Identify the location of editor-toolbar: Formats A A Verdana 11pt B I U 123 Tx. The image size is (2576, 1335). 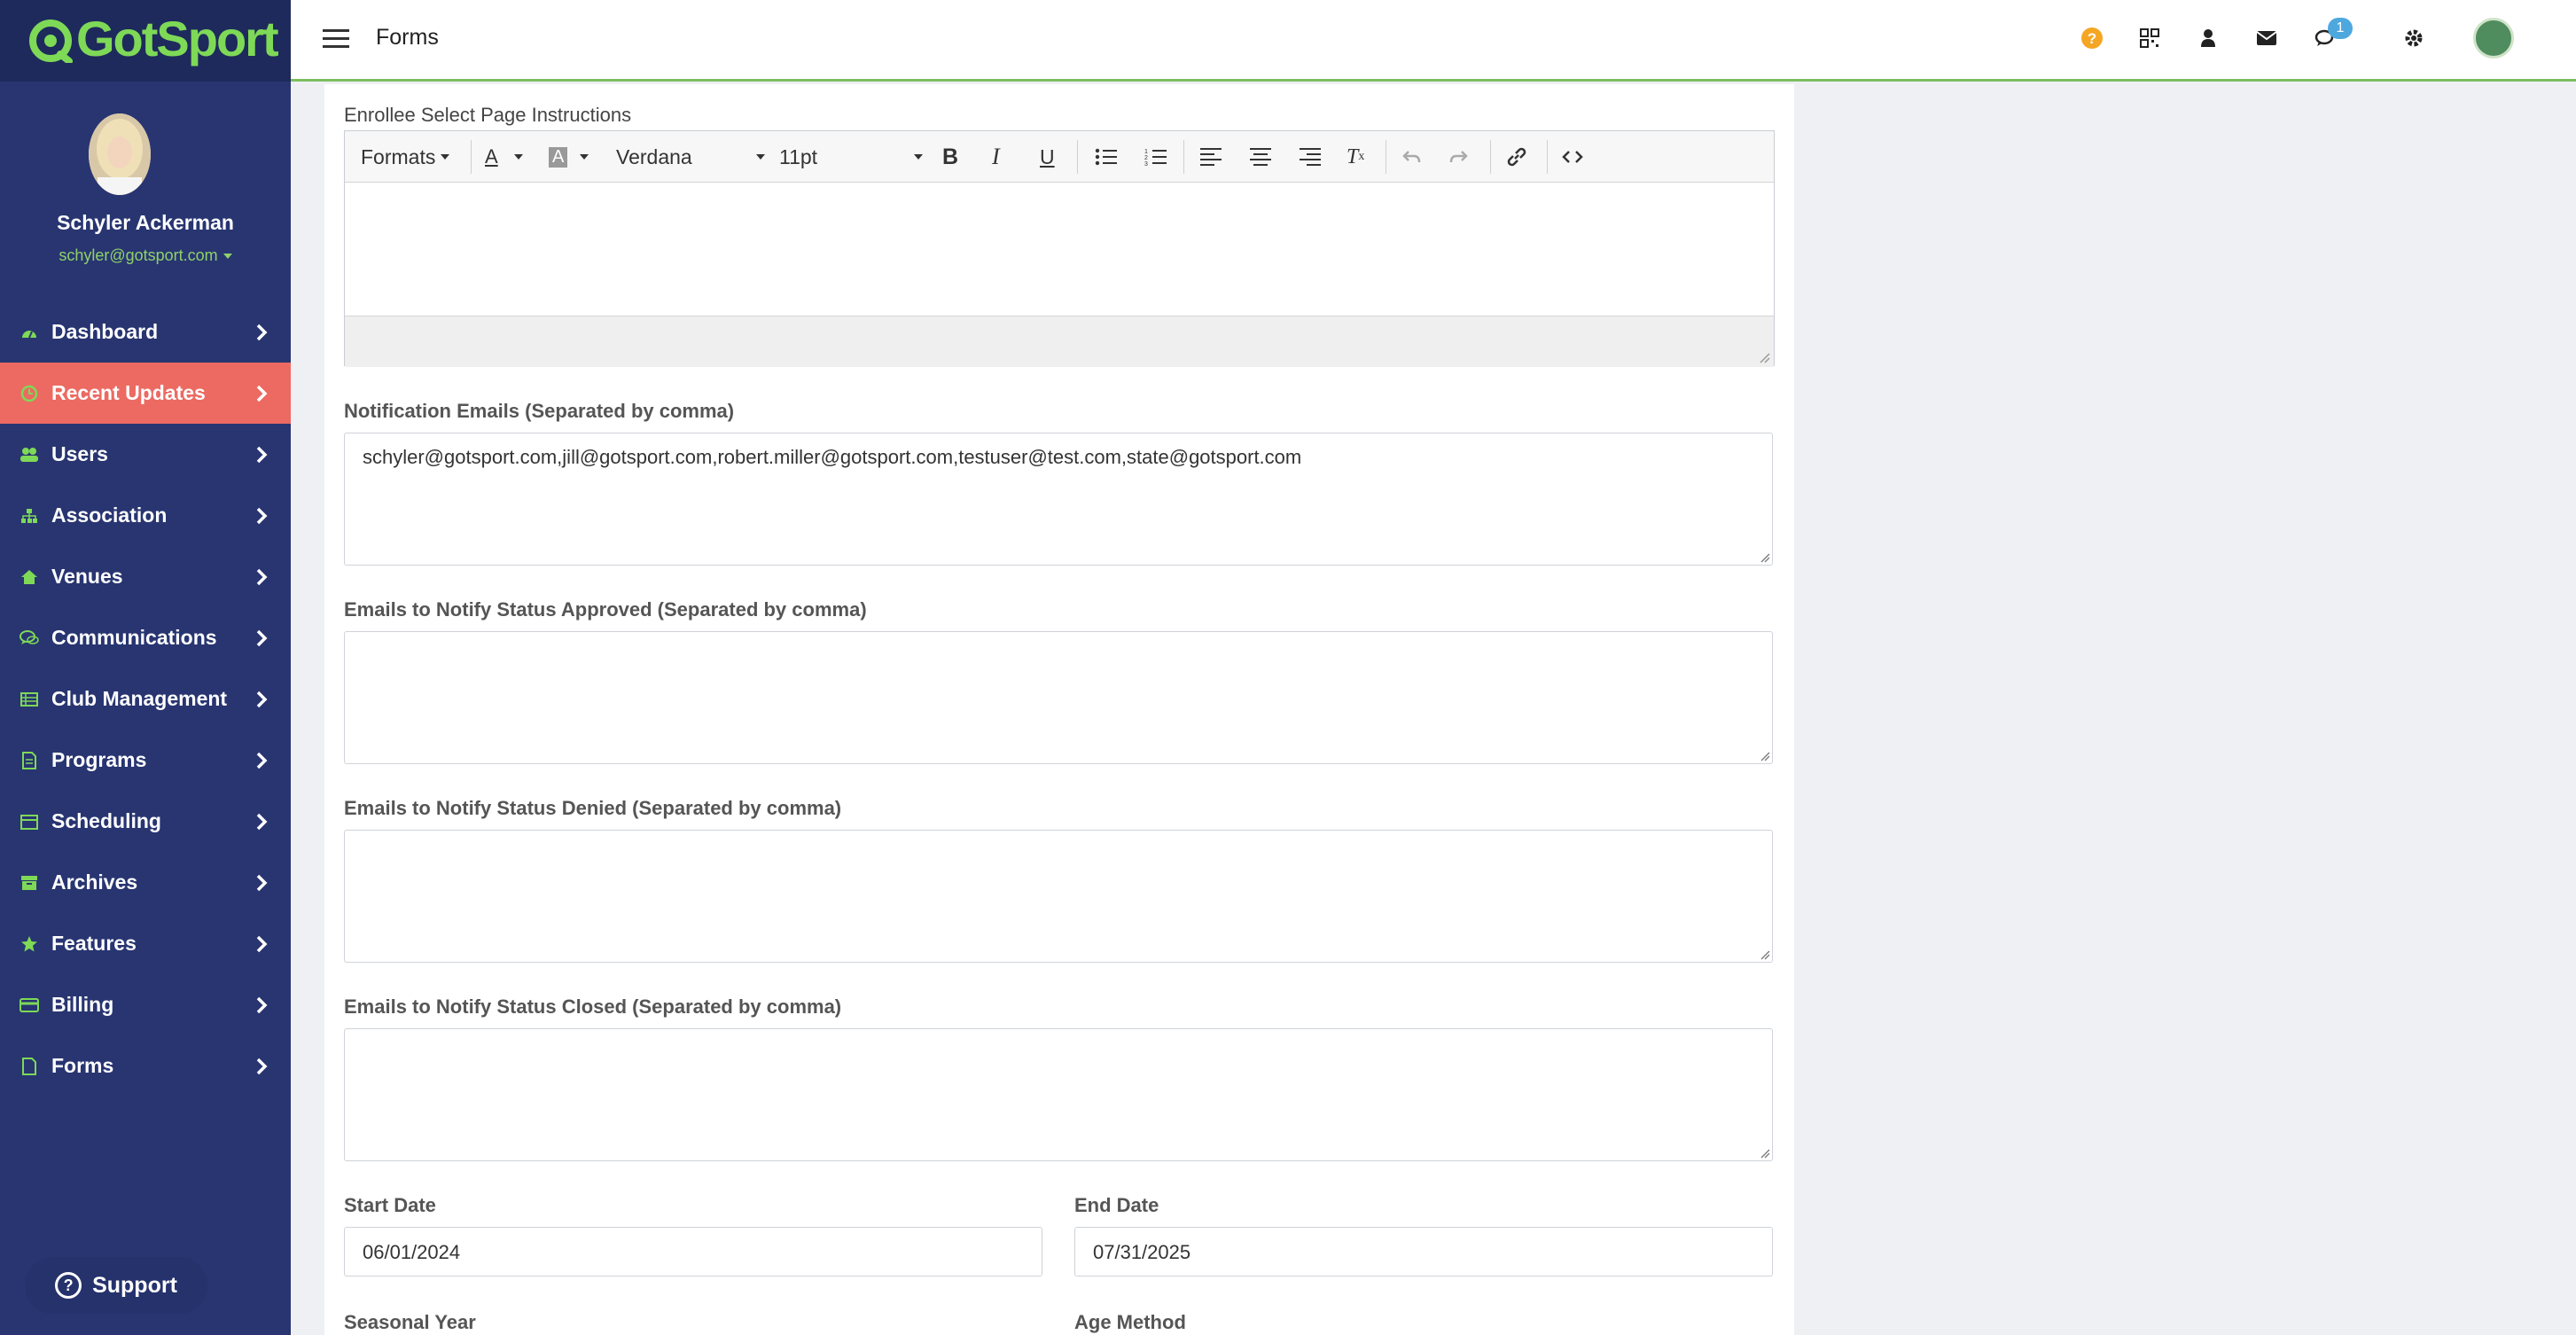
(1059, 157).